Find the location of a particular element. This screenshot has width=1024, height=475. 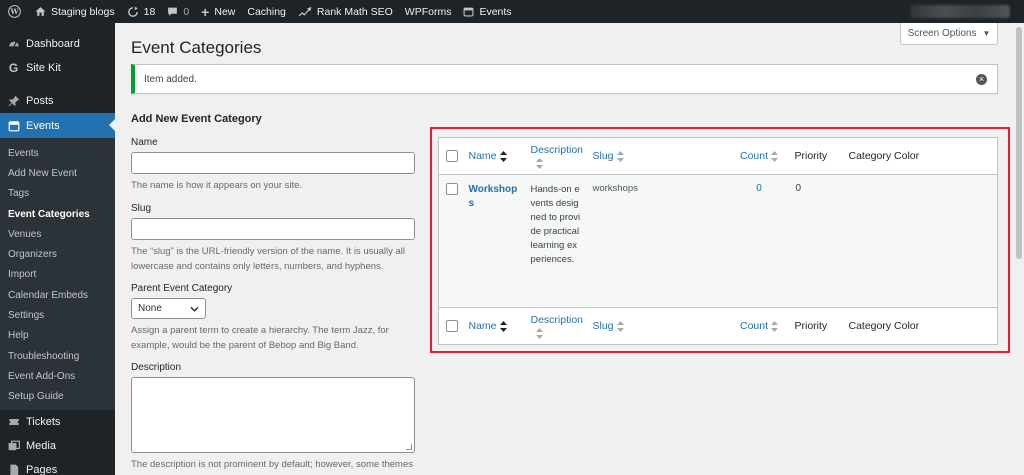

new-content-link: + New is located at coordinates (218, 11).